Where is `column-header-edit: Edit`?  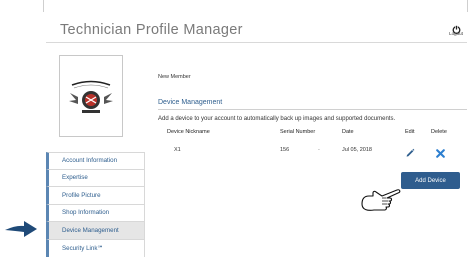 column-header-edit: Edit is located at coordinates (410, 132).